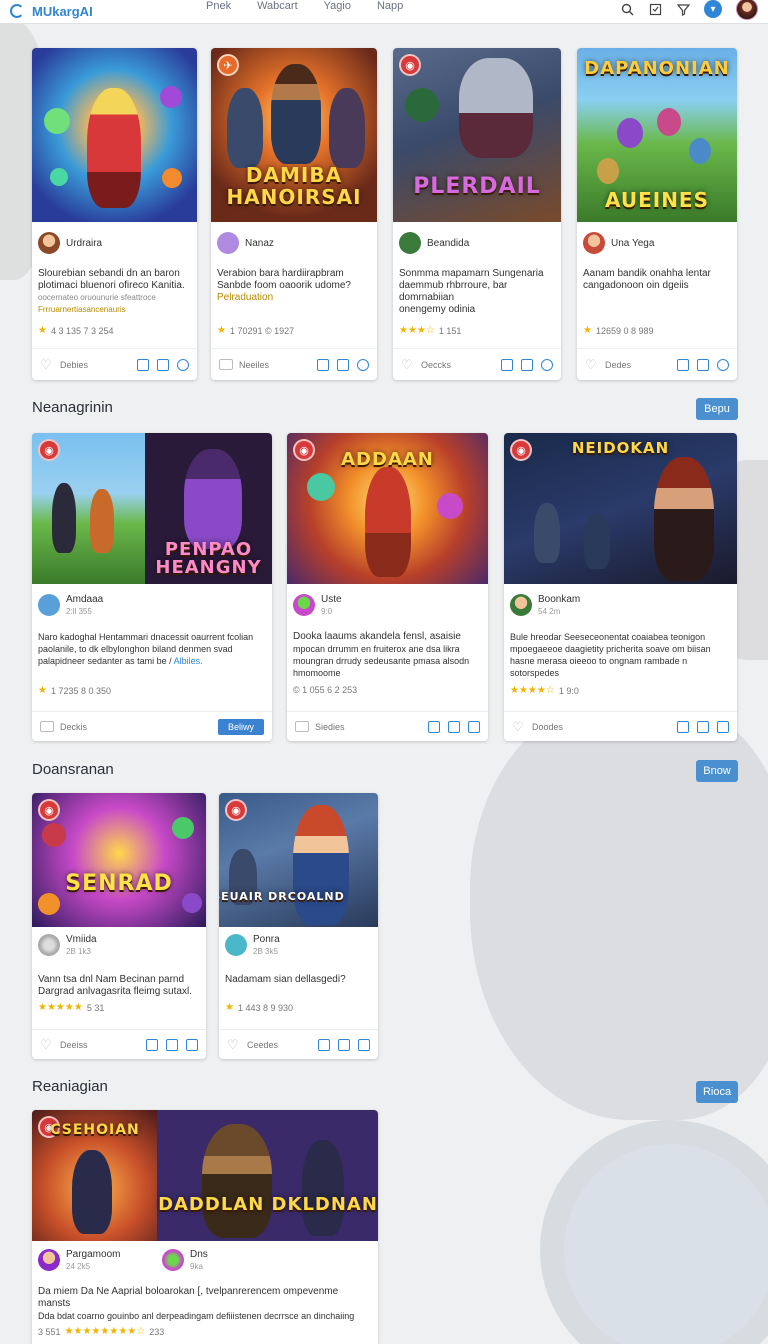  What do you see at coordinates (657, 135) in the screenshot?
I see `game-thumbnail: DAPANONIAN AUEINES` at bounding box center [657, 135].